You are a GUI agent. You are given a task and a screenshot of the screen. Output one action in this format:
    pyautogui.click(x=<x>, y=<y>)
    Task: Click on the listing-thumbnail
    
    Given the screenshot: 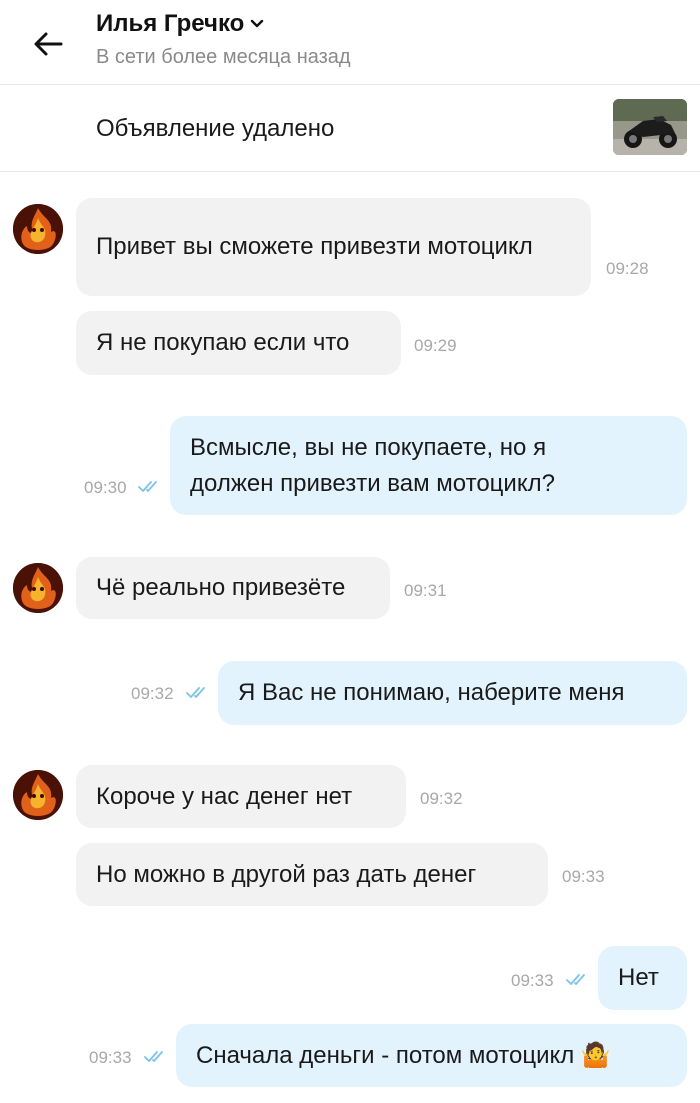 What is the action you would take?
    pyautogui.click(x=650, y=127)
    